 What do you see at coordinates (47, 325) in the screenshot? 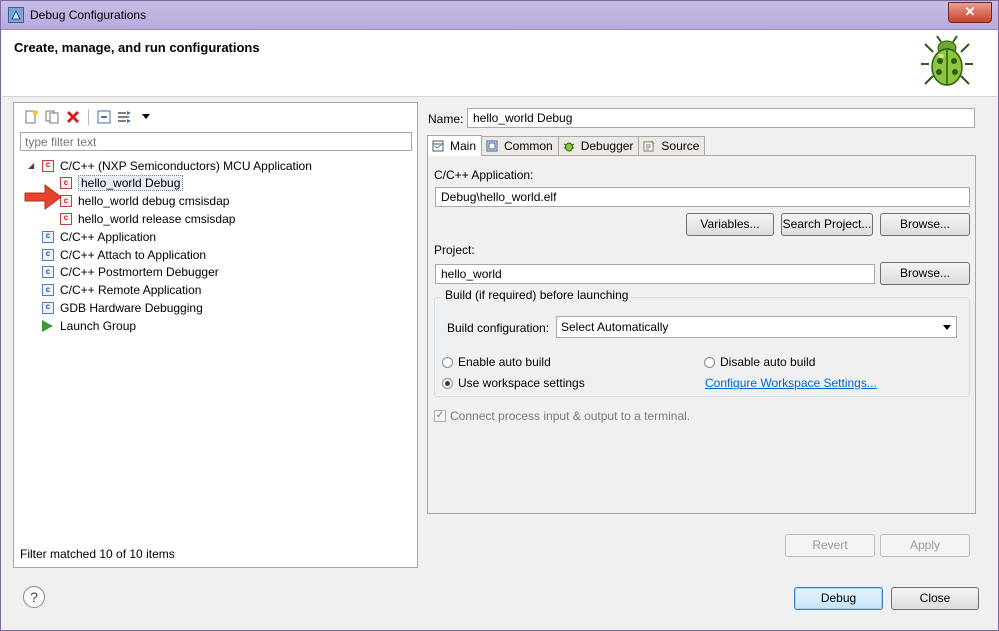
I see `launch-icon` at bounding box center [47, 325].